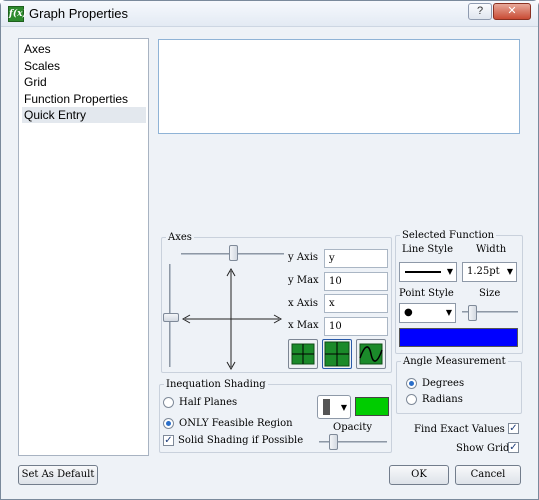  Describe the element at coordinates (427, 313) in the screenshot. I see `point-style-dropdown: ● ▼` at that location.